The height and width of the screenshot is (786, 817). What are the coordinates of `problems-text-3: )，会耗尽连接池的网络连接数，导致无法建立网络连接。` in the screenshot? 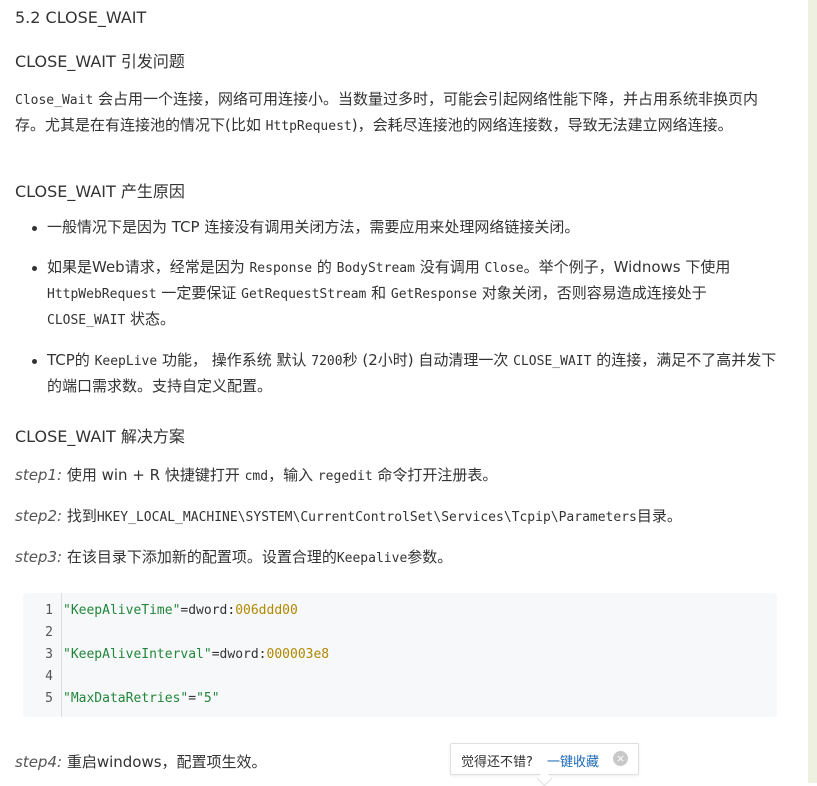 It's located at (542, 125).